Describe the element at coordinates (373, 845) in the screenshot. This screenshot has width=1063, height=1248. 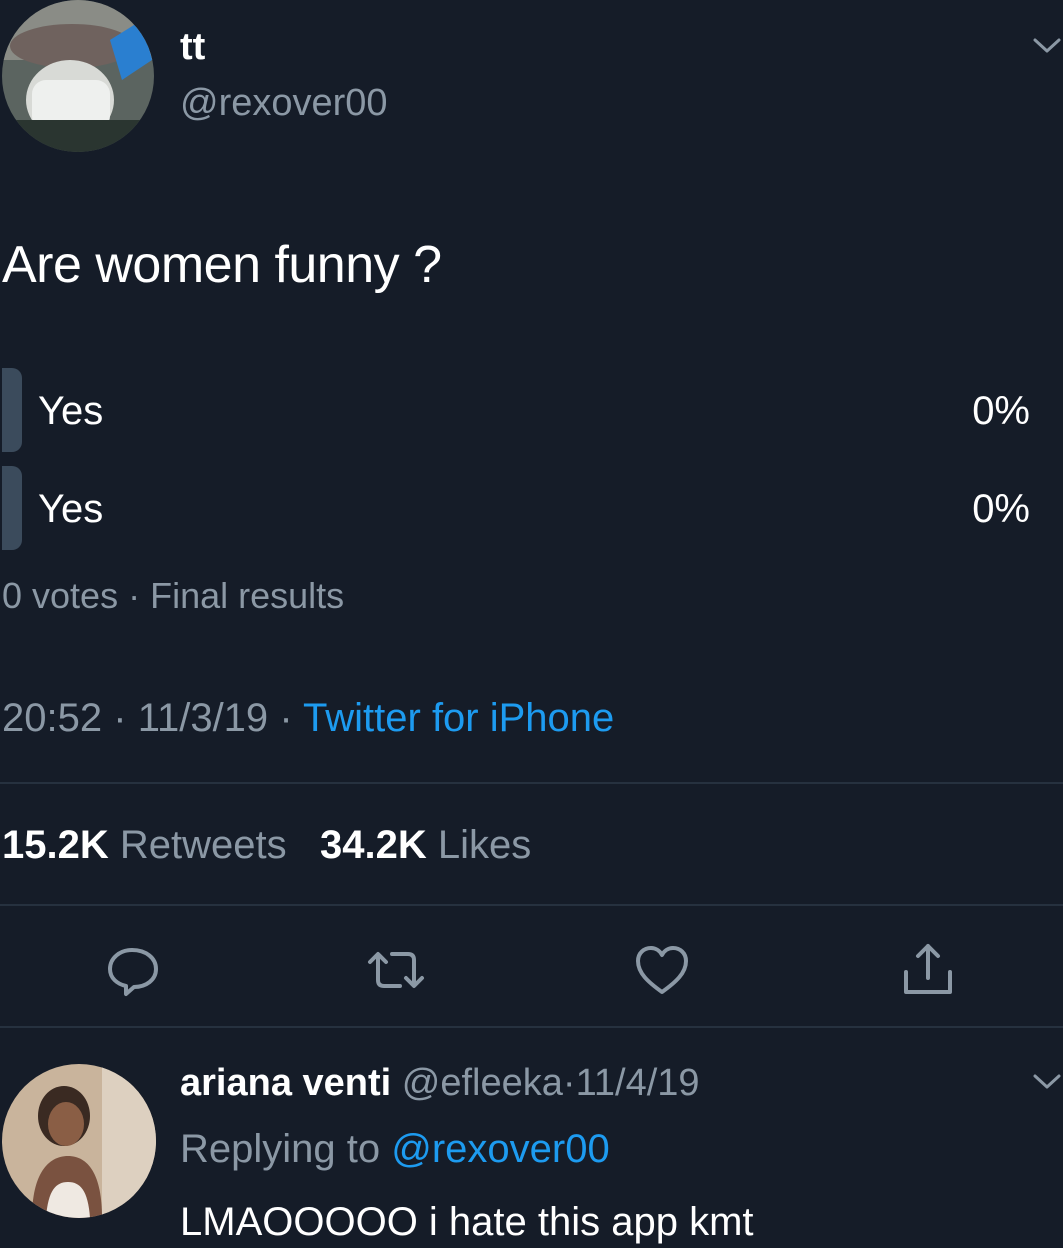
I see `likes-count: 34.2K` at that location.